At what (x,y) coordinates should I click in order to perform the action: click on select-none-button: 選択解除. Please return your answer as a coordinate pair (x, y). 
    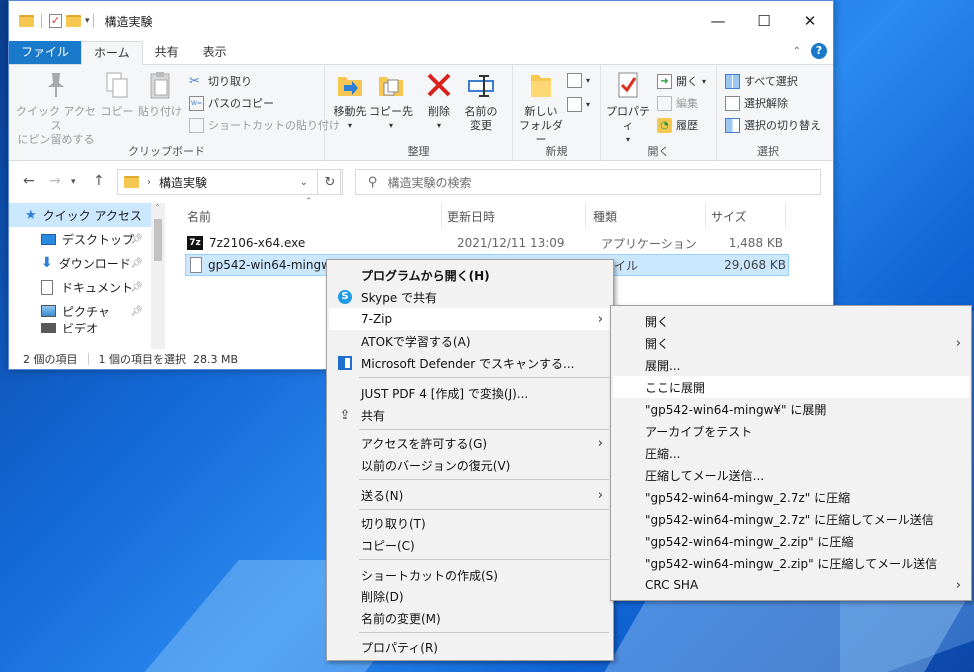
    Looking at the image, I should click on (756, 103).